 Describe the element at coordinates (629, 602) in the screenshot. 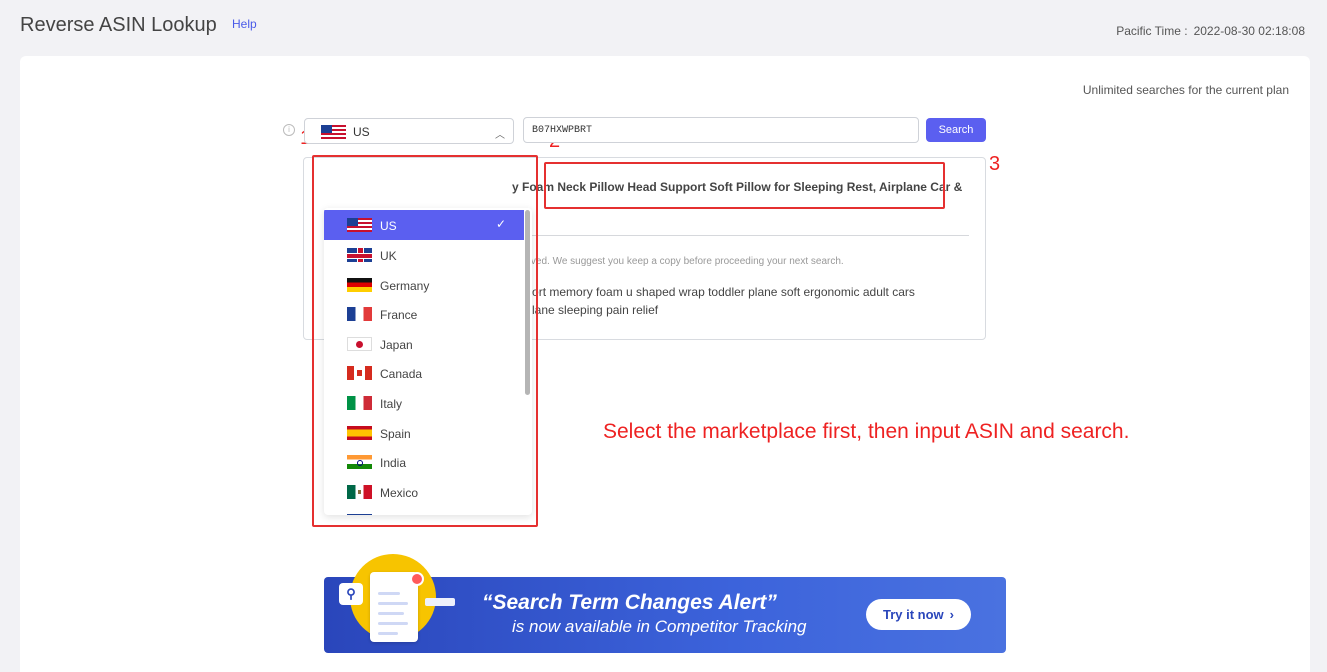

I see `banner-headline: “Search Term Changes Alert”` at that location.